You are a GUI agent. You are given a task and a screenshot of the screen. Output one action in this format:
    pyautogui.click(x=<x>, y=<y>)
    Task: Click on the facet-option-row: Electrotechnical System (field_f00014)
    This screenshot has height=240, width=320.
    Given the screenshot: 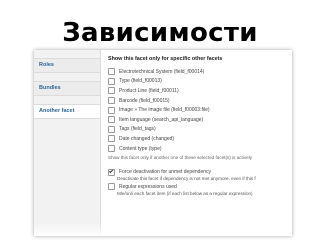 What is the action you would take?
    pyautogui.click(x=198, y=72)
    